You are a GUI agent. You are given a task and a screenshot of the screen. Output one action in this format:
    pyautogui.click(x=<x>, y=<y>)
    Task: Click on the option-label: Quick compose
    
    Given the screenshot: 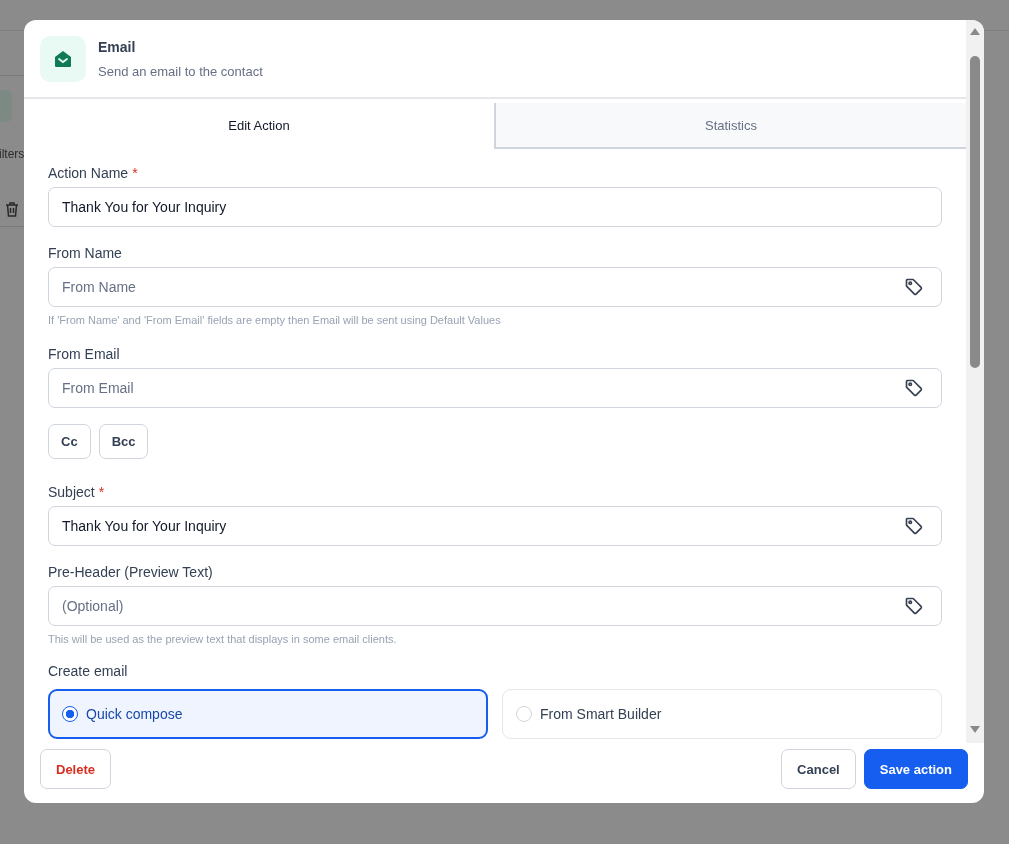 What is the action you would take?
    pyautogui.click(x=134, y=714)
    